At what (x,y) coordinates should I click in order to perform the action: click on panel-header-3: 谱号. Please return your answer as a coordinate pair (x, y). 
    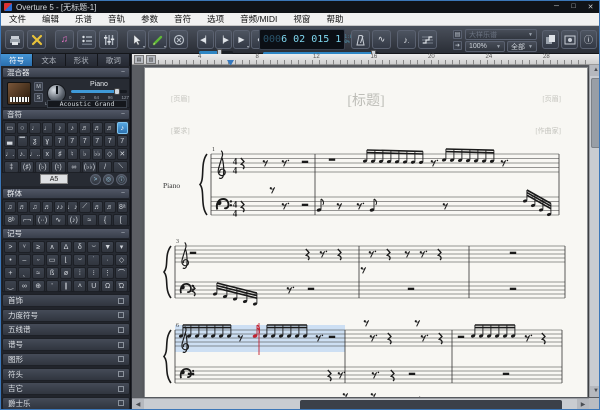
    Looking at the image, I should click on (66, 345).